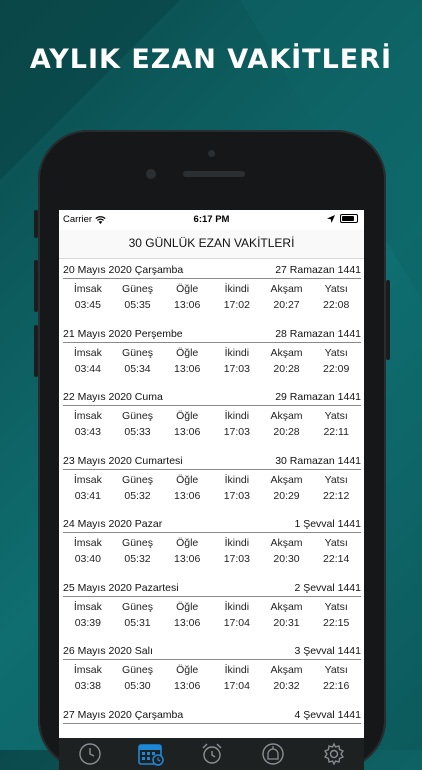 The width and height of the screenshot is (422, 770). I want to click on day-date: 24 Mayıs 2020 Pazar, so click(113, 524).